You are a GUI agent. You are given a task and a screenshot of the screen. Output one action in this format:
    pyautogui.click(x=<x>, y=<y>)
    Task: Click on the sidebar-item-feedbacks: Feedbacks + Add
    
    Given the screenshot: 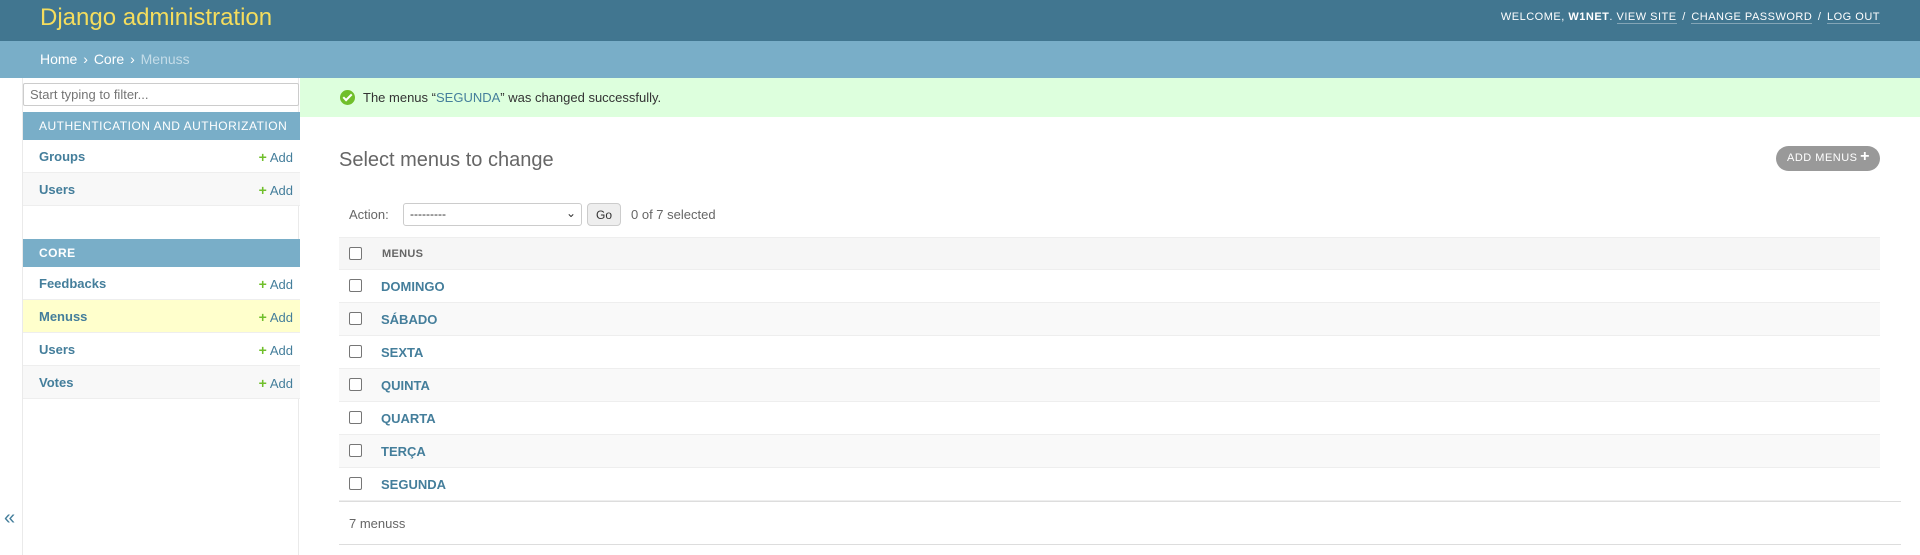 What is the action you would take?
    pyautogui.click(x=161, y=283)
    